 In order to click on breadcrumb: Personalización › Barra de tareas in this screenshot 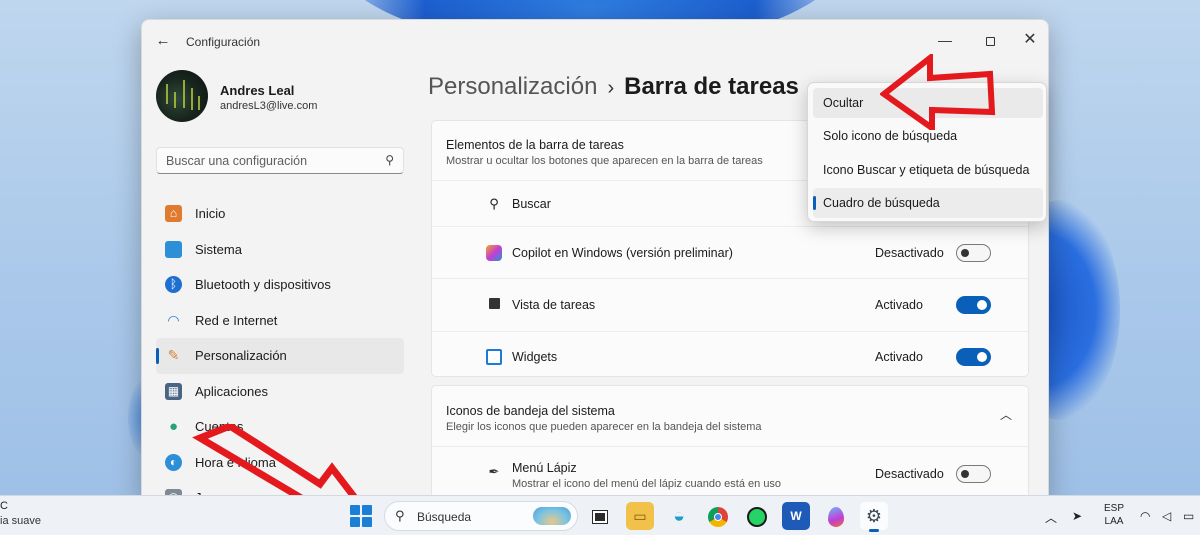, I will do `click(613, 87)`.